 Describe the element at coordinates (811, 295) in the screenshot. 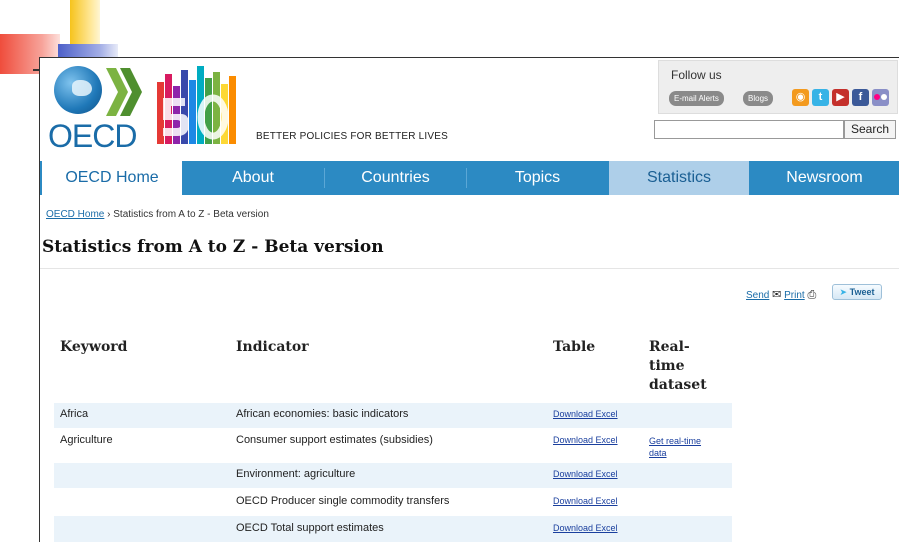

I see `printer-icon: ⎙` at that location.